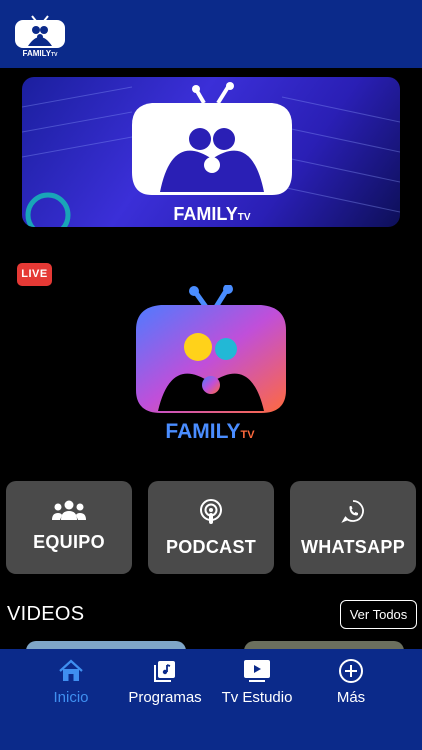 The height and width of the screenshot is (750, 422). Describe the element at coordinates (202, 431) in the screenshot. I see `live-logo-text: FAMILY` at that location.